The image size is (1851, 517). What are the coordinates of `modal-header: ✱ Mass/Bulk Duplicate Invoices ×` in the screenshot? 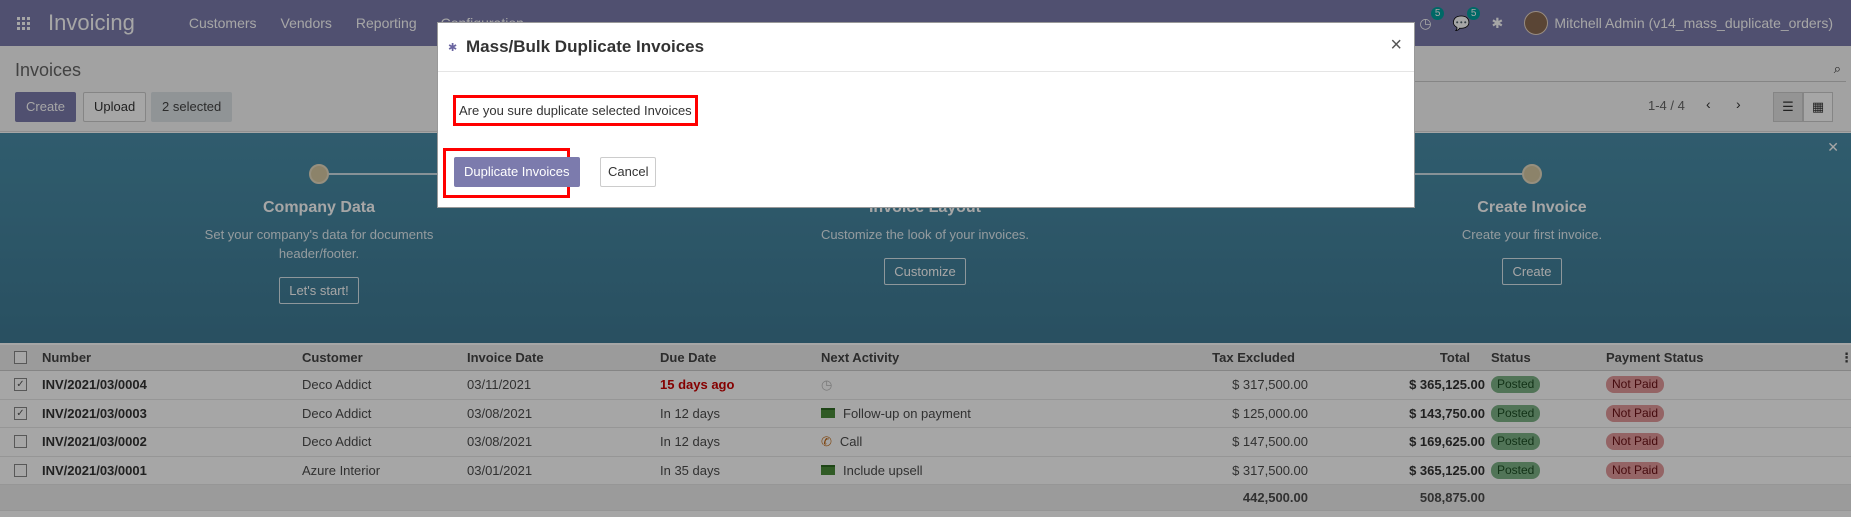 It's located at (926, 47).